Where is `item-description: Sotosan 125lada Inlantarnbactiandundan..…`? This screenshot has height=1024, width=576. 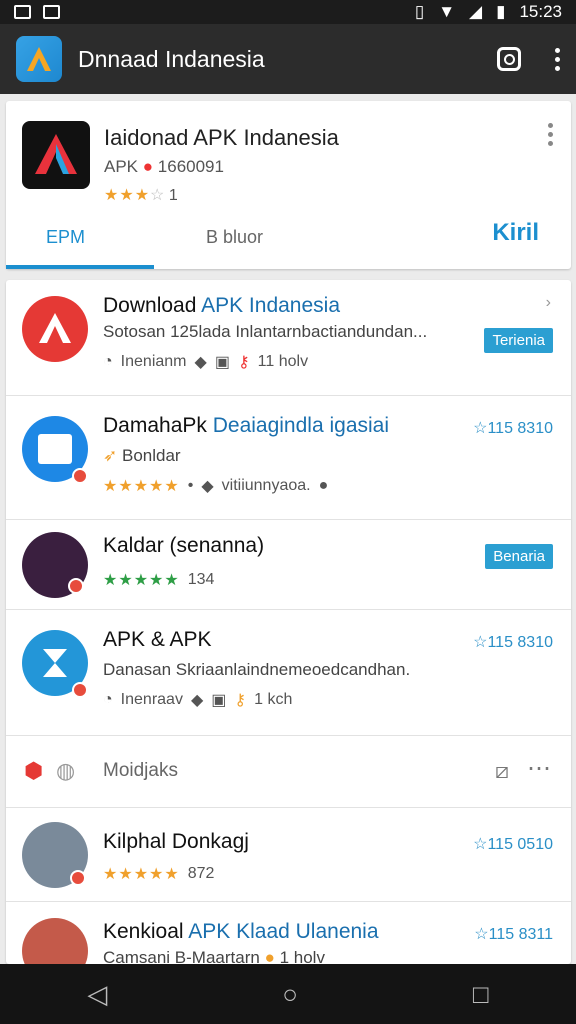 item-description: Sotosan 125lada Inlantarnbactiandundan..… is located at coordinates (265, 331).